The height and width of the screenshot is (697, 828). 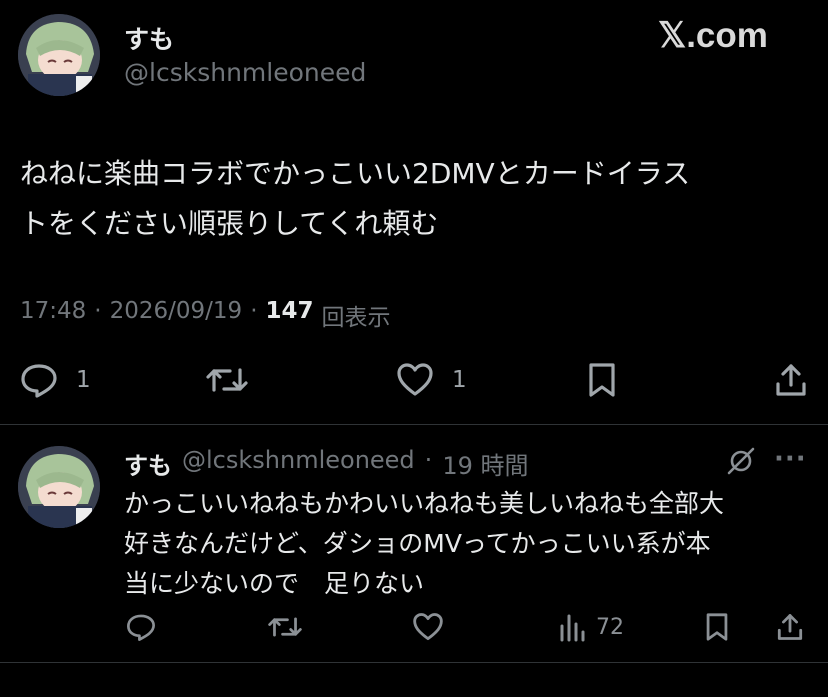 I want to click on reply-text-line-2: 好きなんだけど、ダショのMVってかっこいい系が本, so click(x=417, y=543).